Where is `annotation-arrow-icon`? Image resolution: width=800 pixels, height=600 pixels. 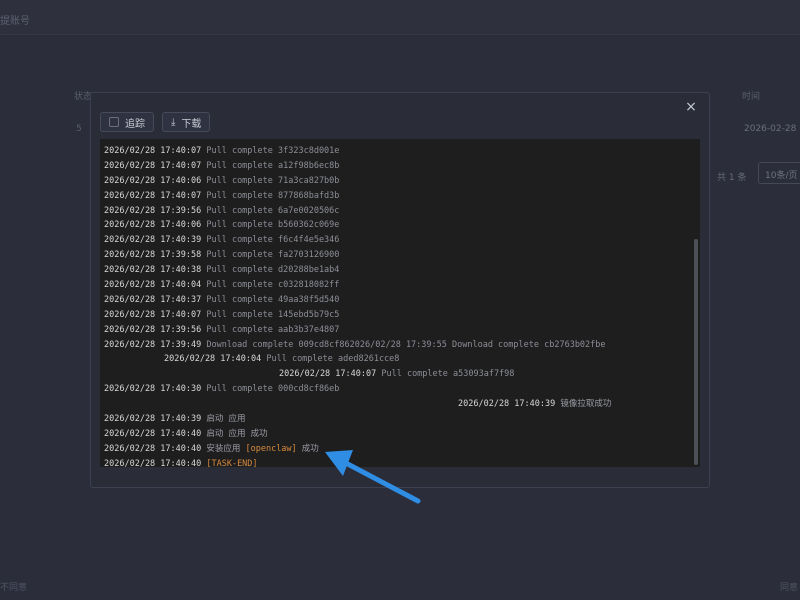
annotation-arrow-icon is located at coordinates (373, 477).